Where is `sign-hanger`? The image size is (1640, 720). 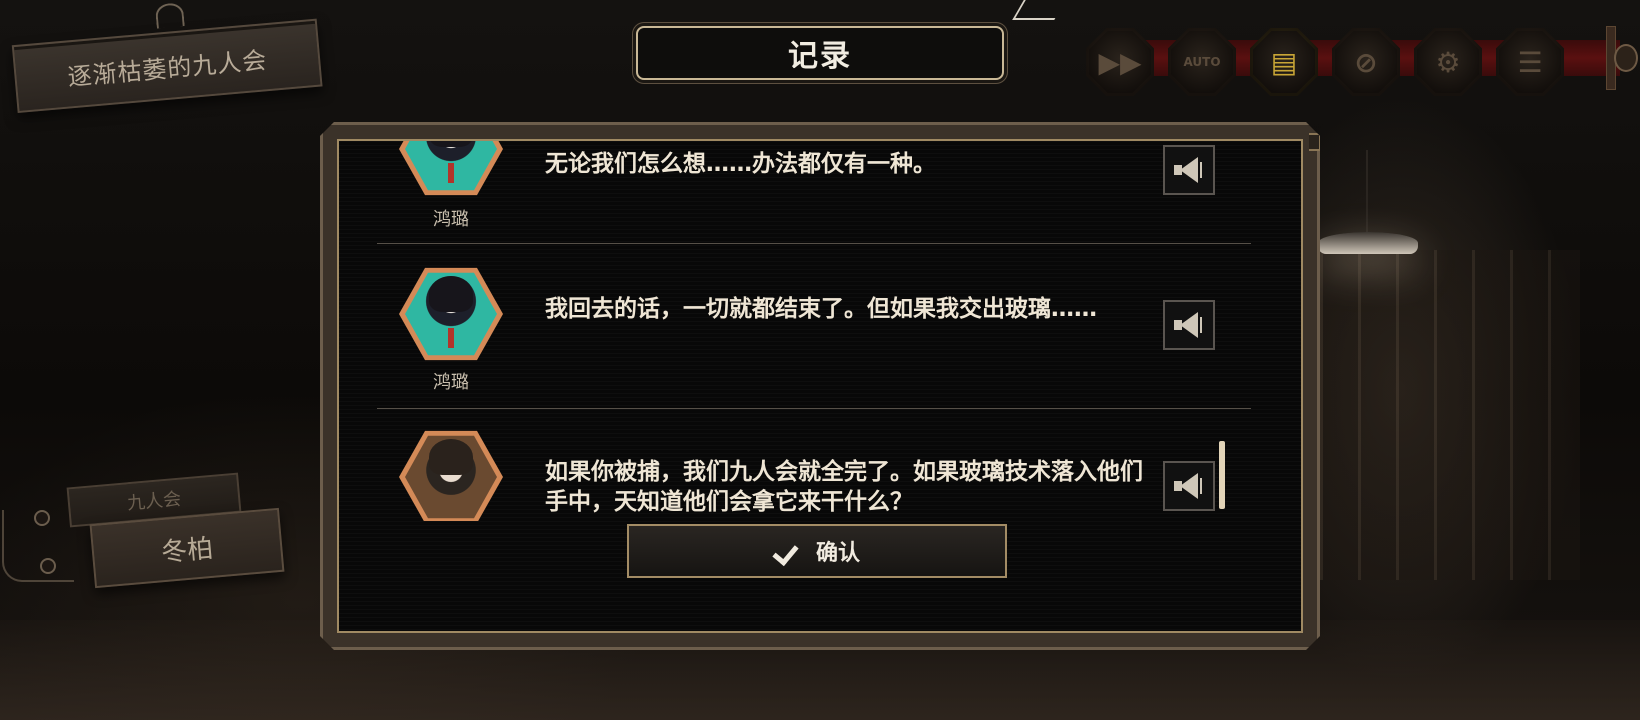 sign-hanger is located at coordinates (169, 15).